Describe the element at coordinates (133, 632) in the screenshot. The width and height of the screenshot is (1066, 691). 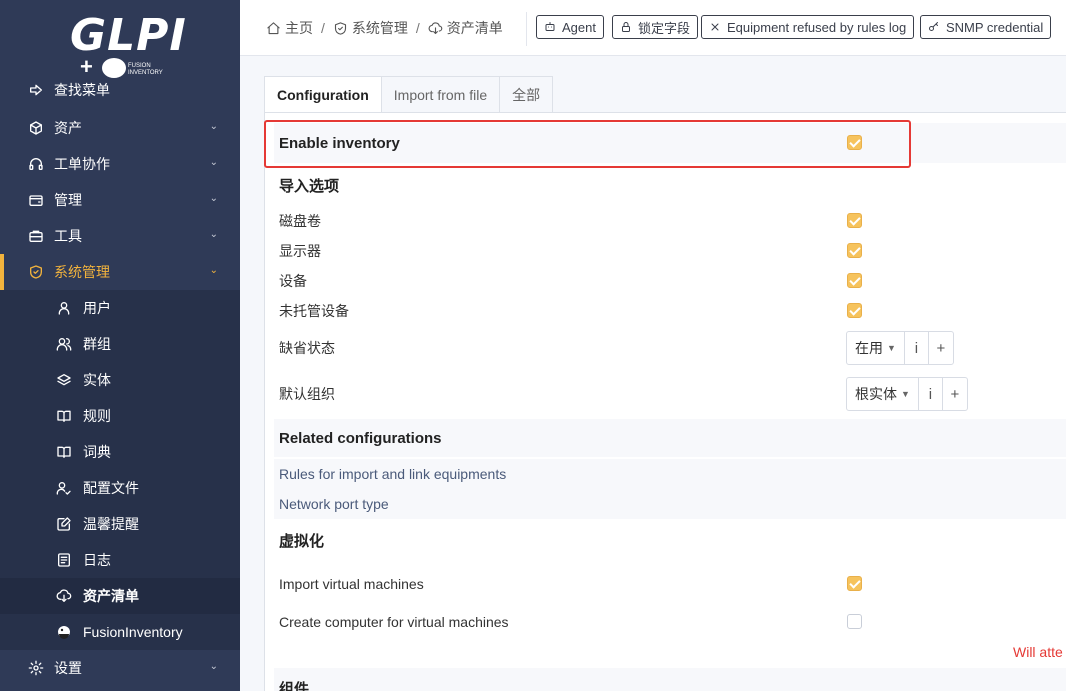
I see `sidebar-subitem-label: FusionInventory` at that location.